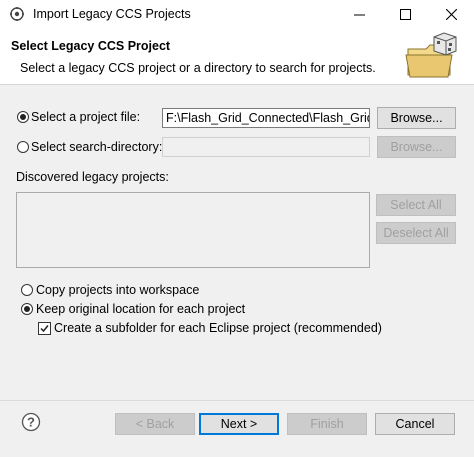 This screenshot has width=474, height=457. I want to click on maximize-icon, so click(405, 14).